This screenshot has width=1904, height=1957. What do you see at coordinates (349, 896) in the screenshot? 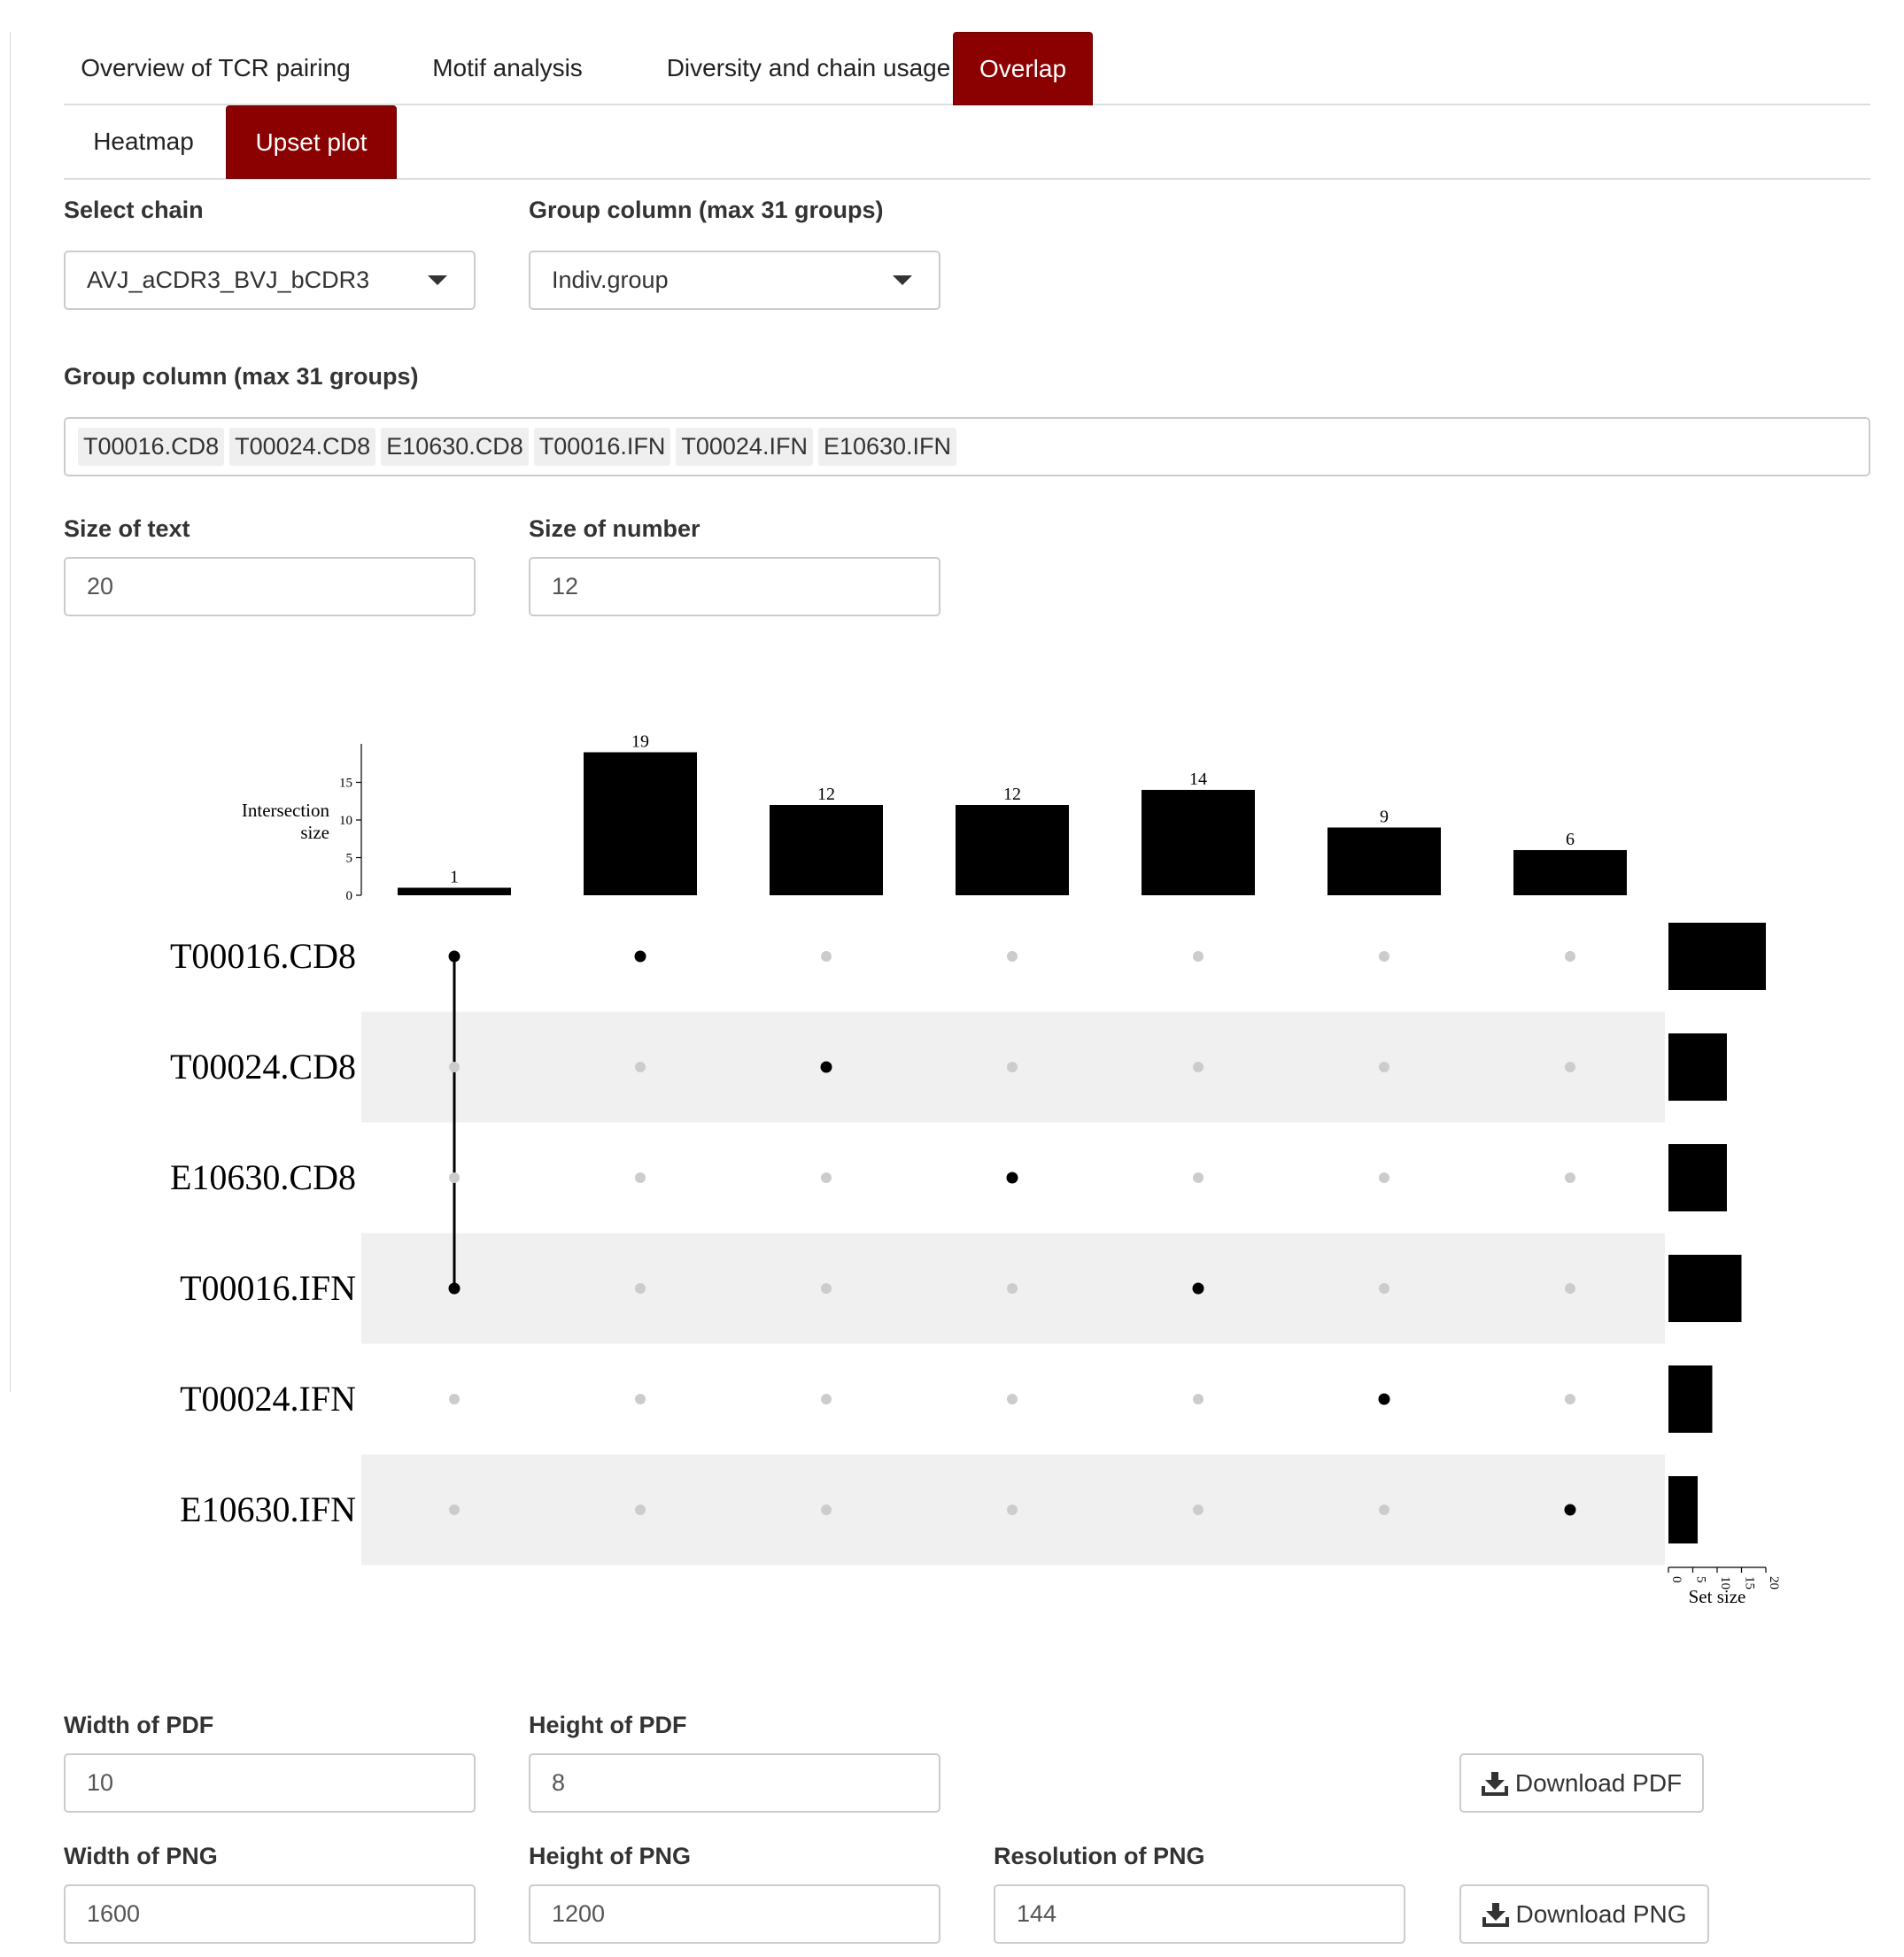
I see `intersection-axis-tick-label: 0` at bounding box center [349, 896].